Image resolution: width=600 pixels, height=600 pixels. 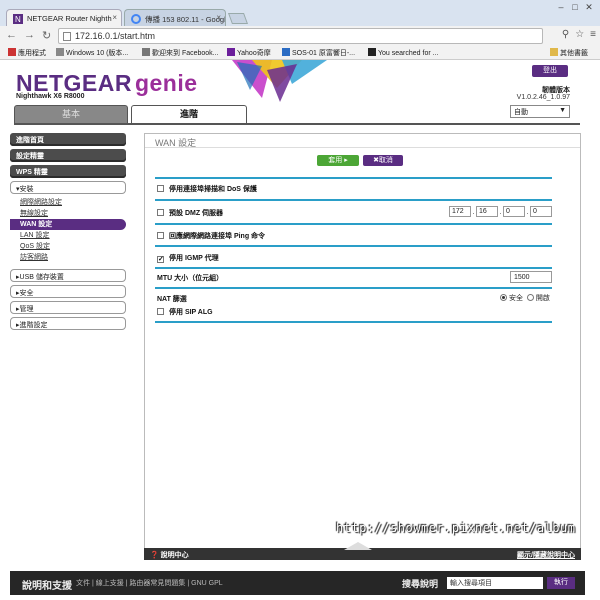 What do you see at coordinates (185, 312) in the screenshot?
I see `sip-alg-row: 停用 SIP ALG` at bounding box center [185, 312].